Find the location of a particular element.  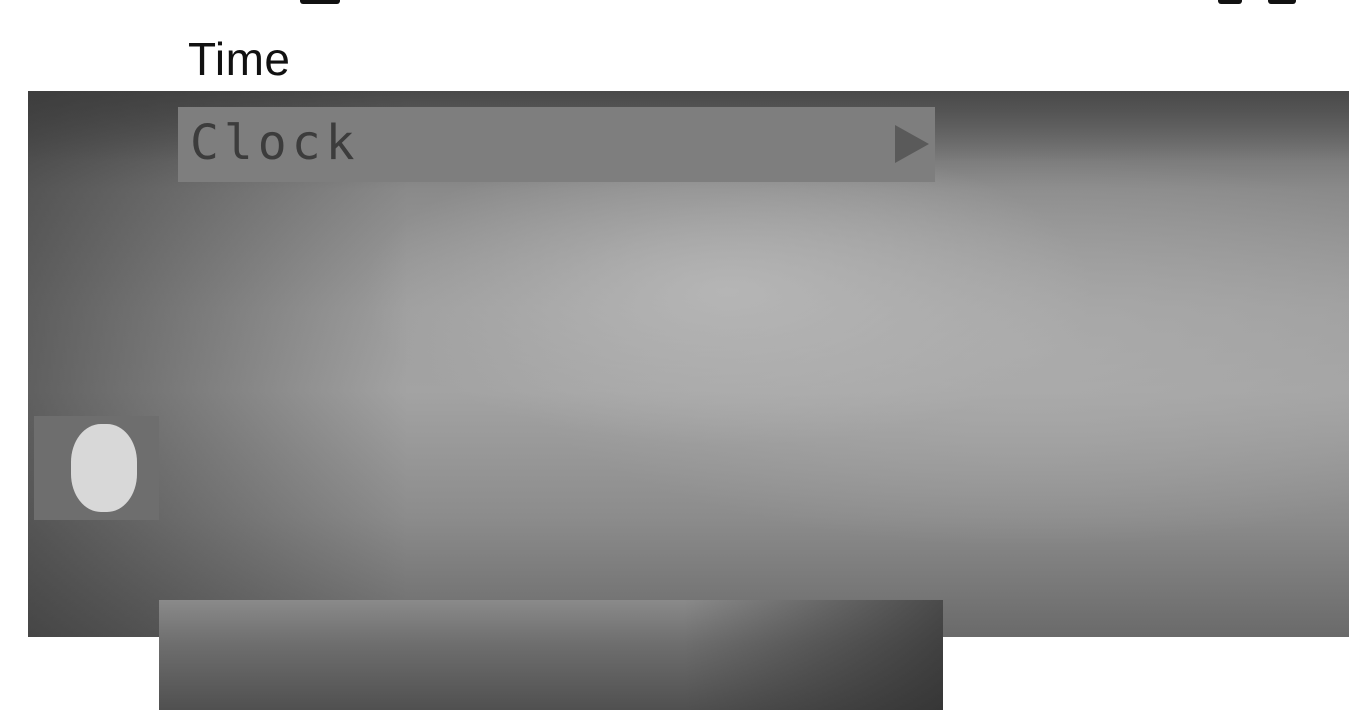

menu-item-clock: Clock is located at coordinates (556, 144).